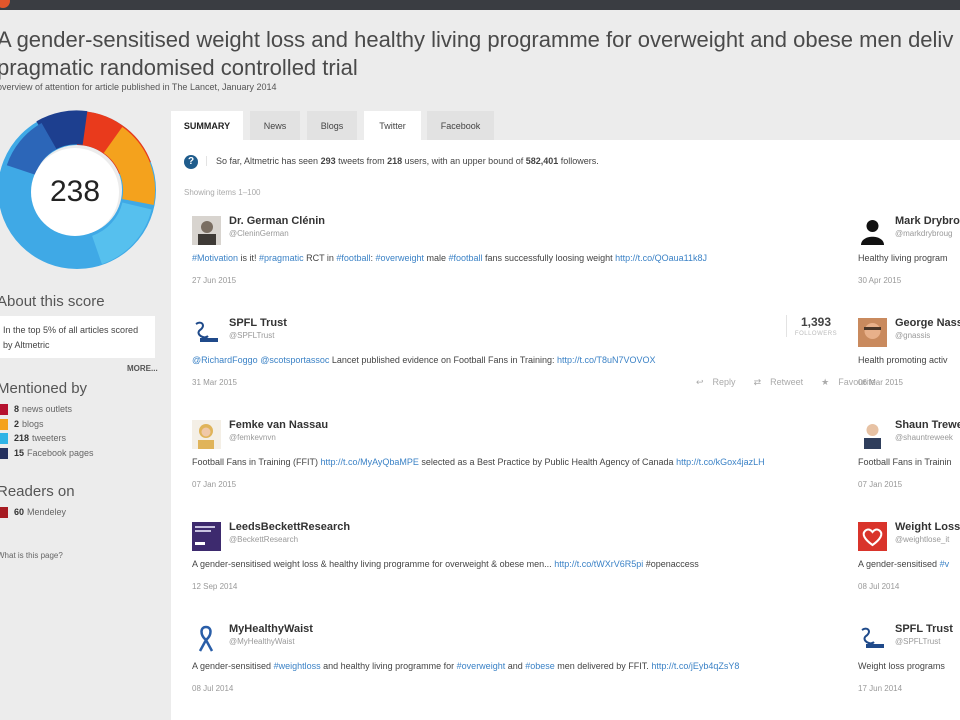 This screenshot has width=960, height=720. Describe the element at coordinates (22, 425) in the screenshot. I see `mention-blogs: 2 blogs` at that location.